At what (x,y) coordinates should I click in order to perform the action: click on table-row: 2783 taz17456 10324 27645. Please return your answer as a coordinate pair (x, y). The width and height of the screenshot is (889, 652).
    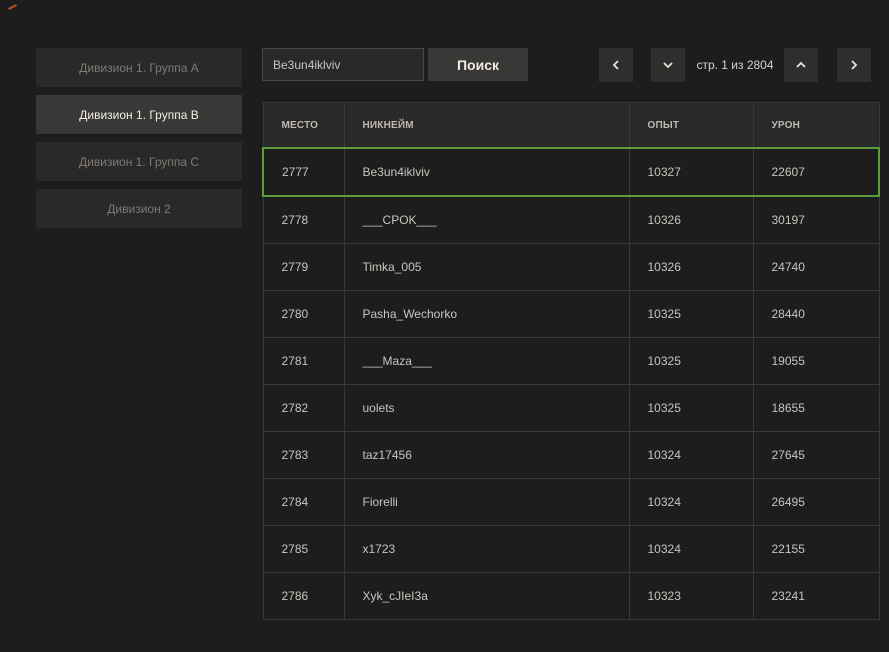
    Looking at the image, I should click on (571, 455).